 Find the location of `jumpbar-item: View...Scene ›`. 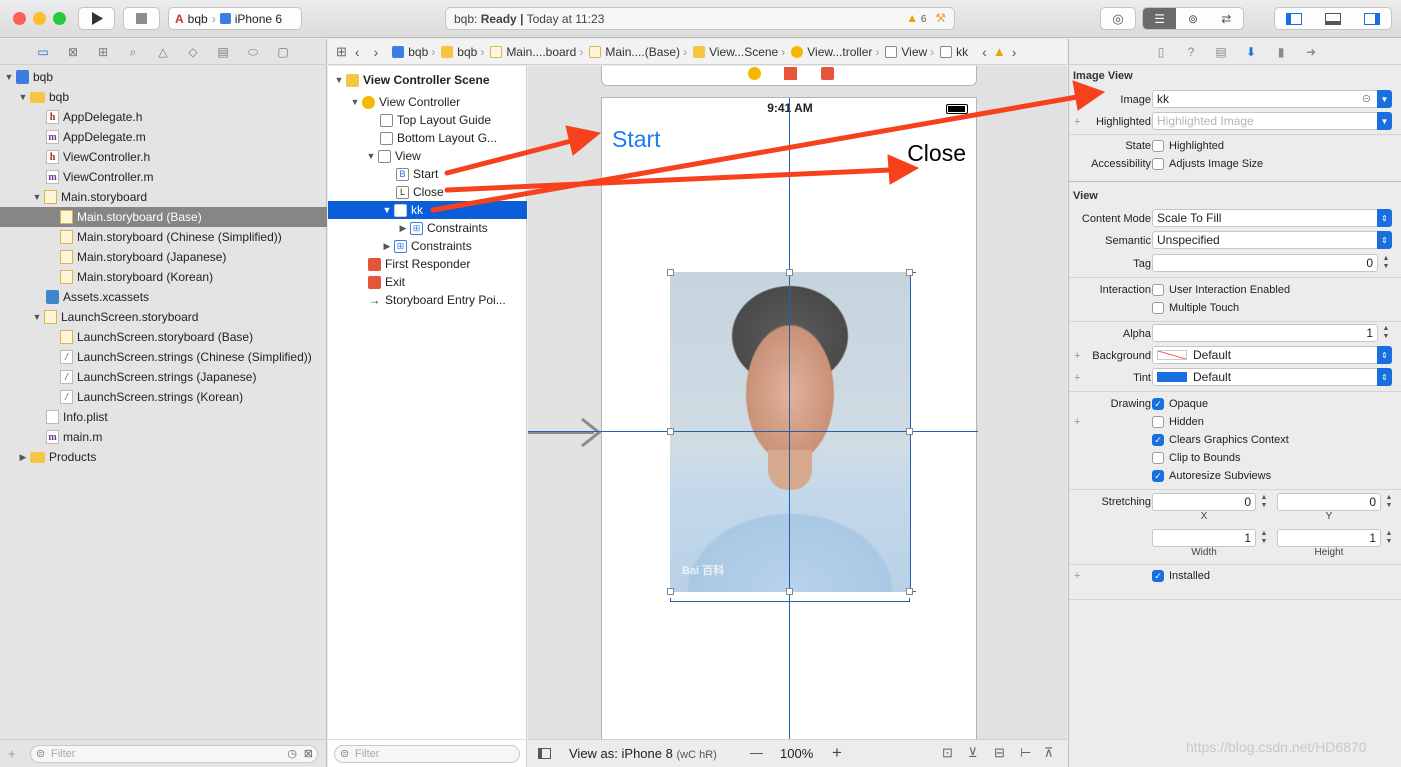

jumpbar-item: View...Scene › is located at coordinates (741, 52).